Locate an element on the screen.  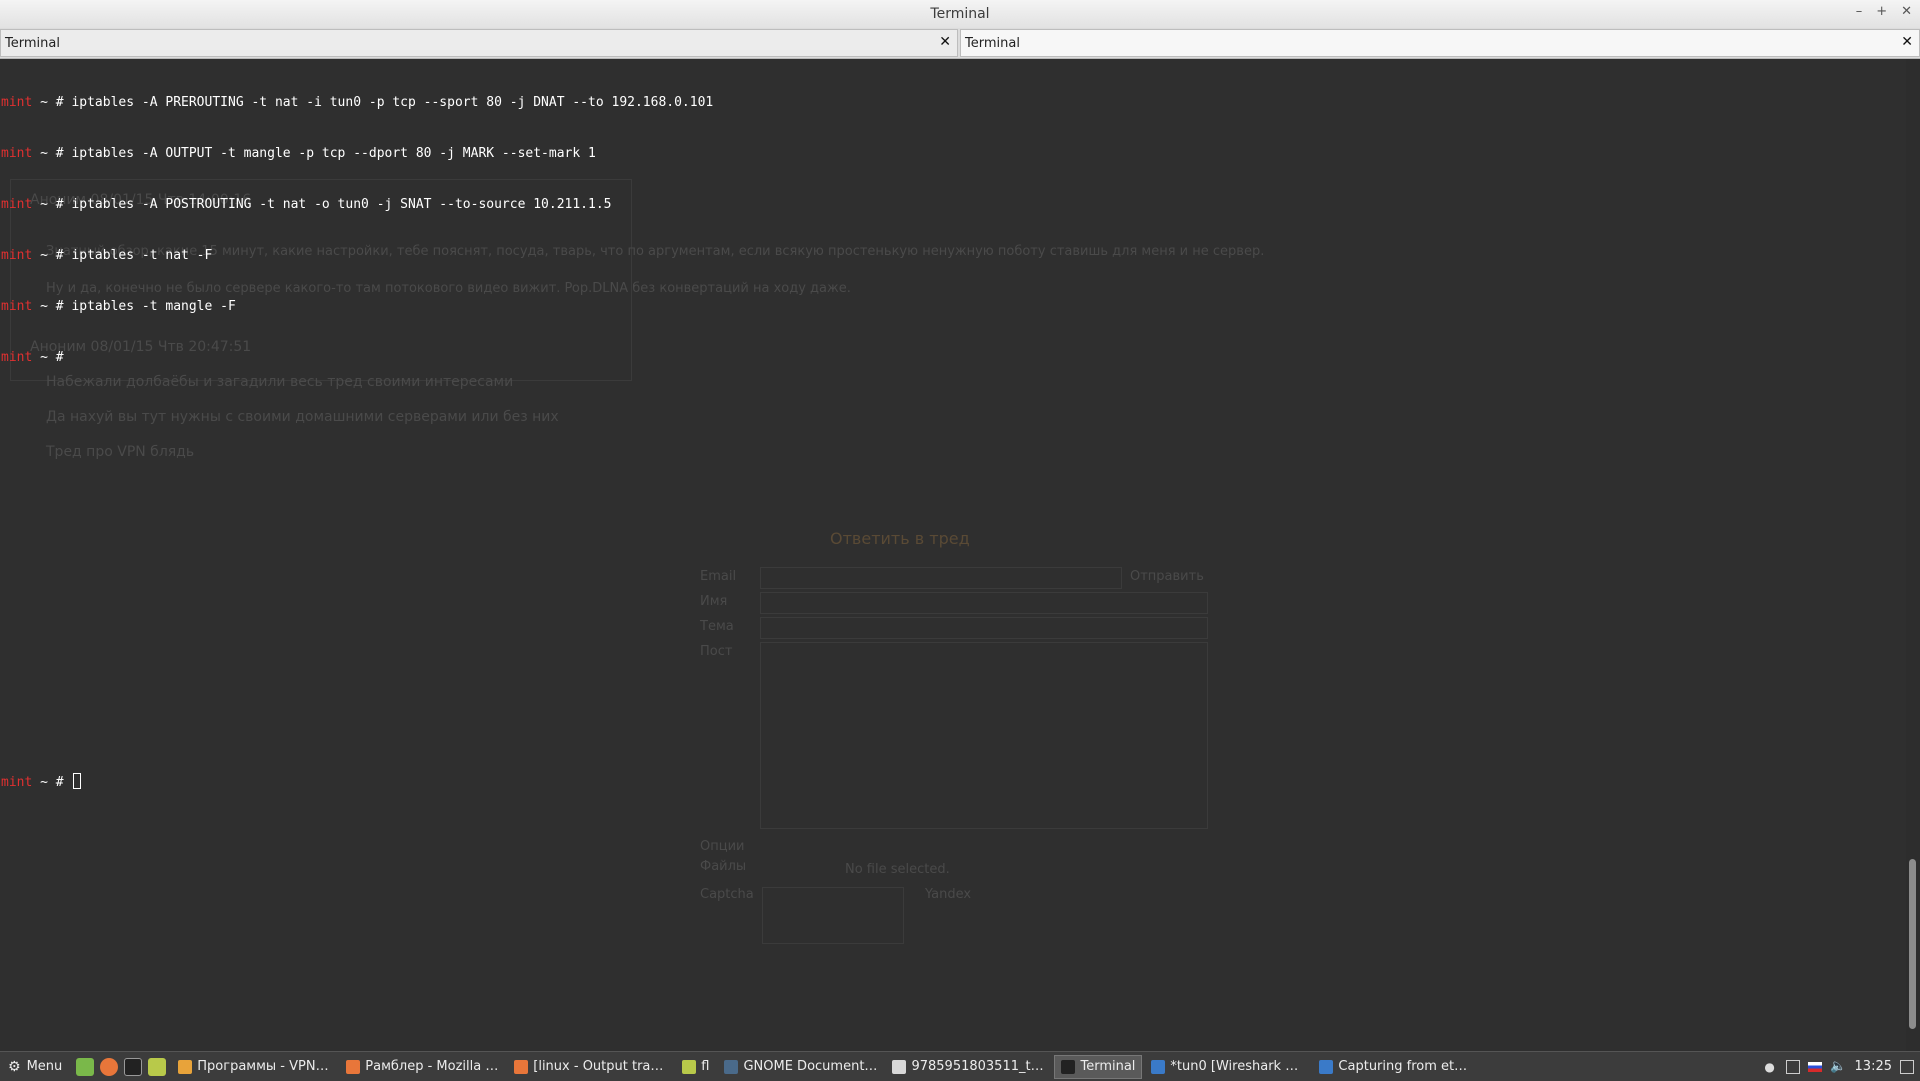
window-titlebar: Terminal – + ✕ is located at coordinates (960, 14).